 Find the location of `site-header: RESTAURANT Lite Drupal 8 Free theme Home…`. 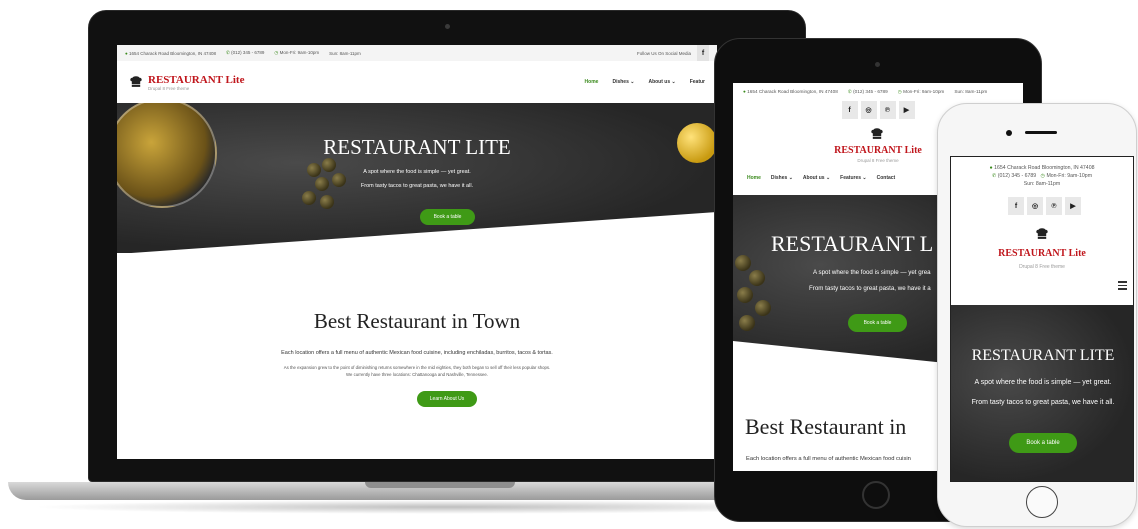

site-header: RESTAURANT Lite Drupal 8 Free theme Home… is located at coordinates (417, 82).